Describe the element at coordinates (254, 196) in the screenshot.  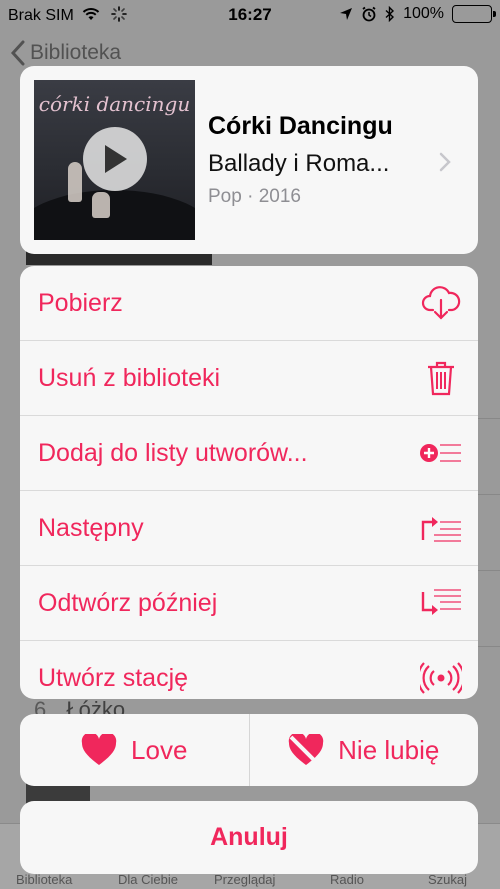
I see `album-genre-year: Pop · 2016` at that location.